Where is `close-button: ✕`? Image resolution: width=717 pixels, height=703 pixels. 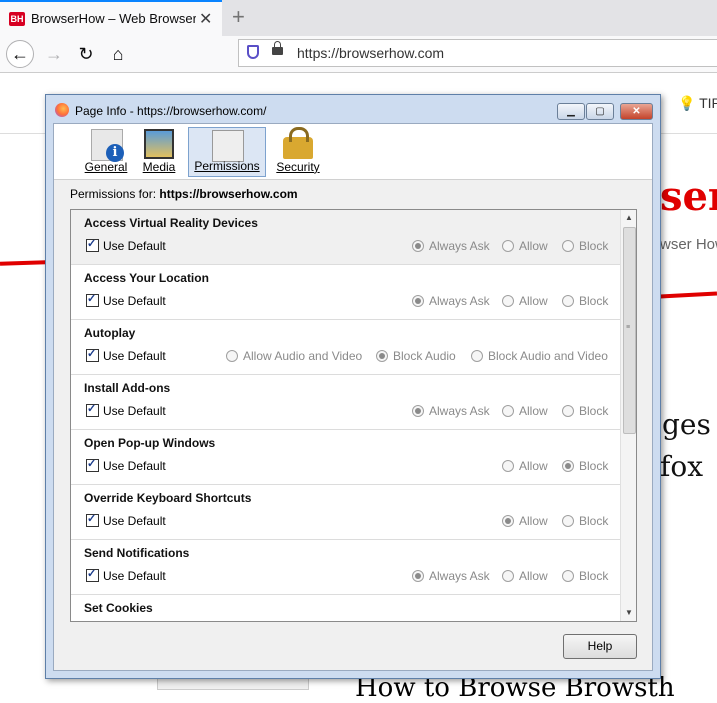 close-button: ✕ is located at coordinates (636, 111).